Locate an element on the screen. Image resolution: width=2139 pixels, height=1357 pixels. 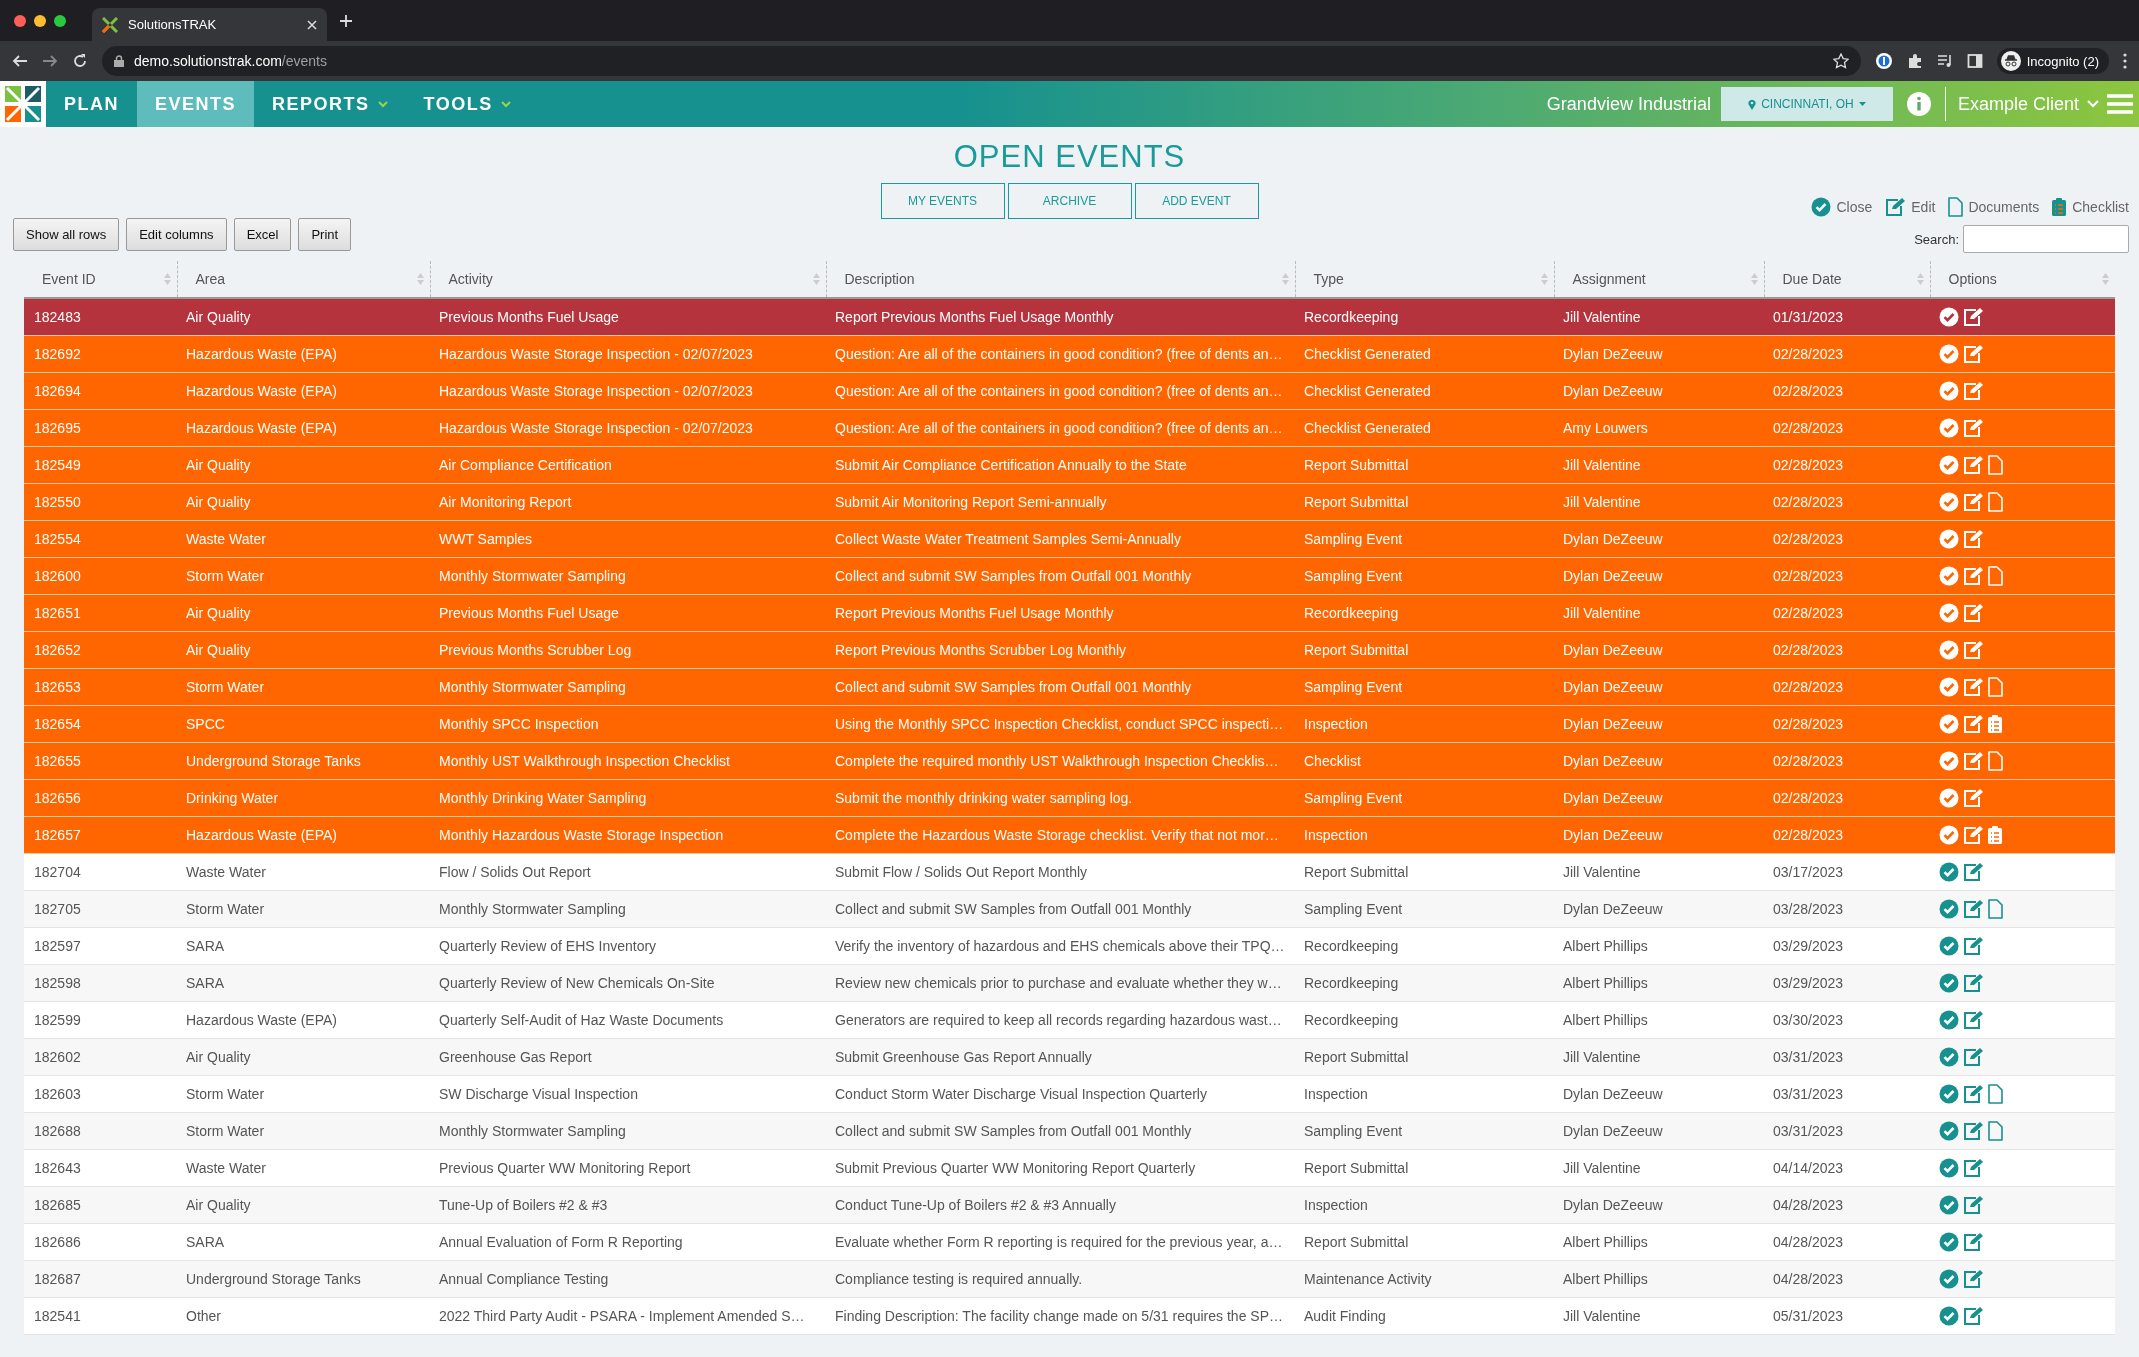
maximize-window-dot is located at coordinates (60, 20).